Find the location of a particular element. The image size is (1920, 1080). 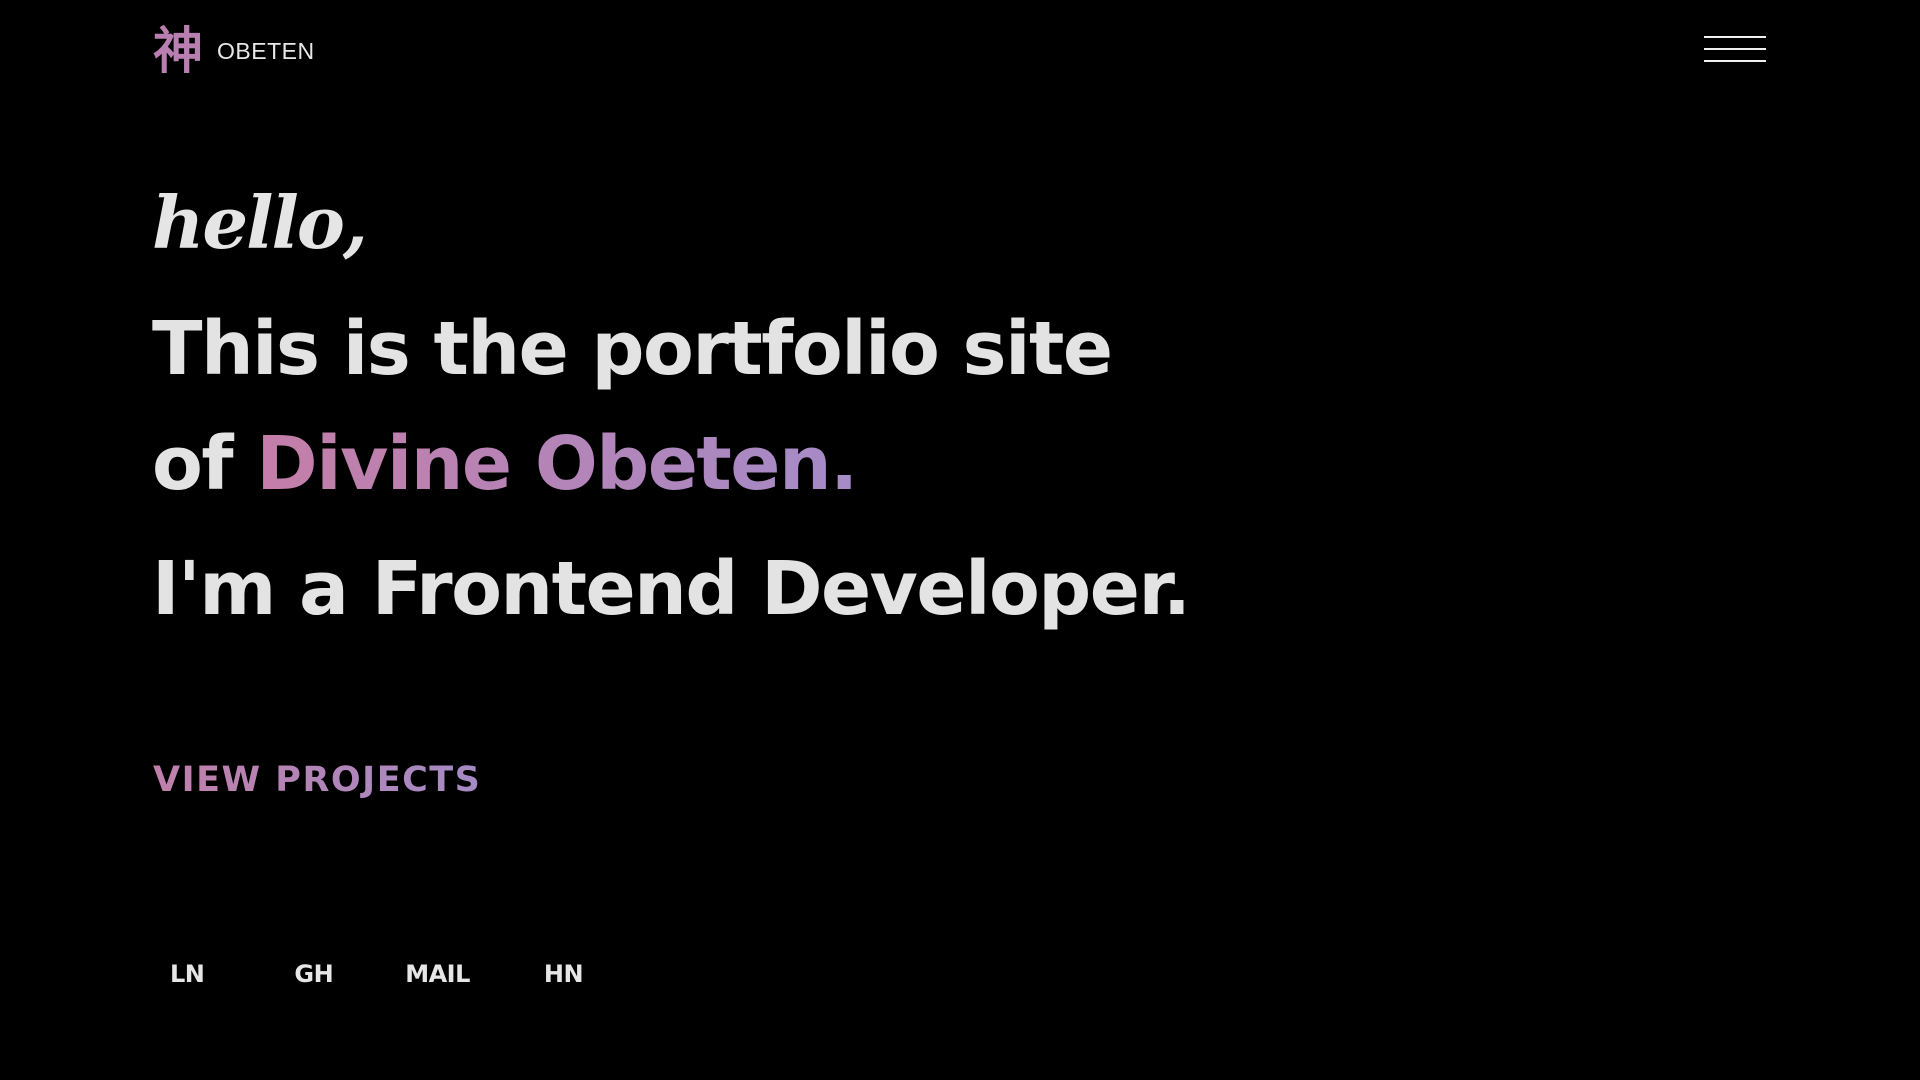

menu-line-middle is located at coordinates (1735, 49).